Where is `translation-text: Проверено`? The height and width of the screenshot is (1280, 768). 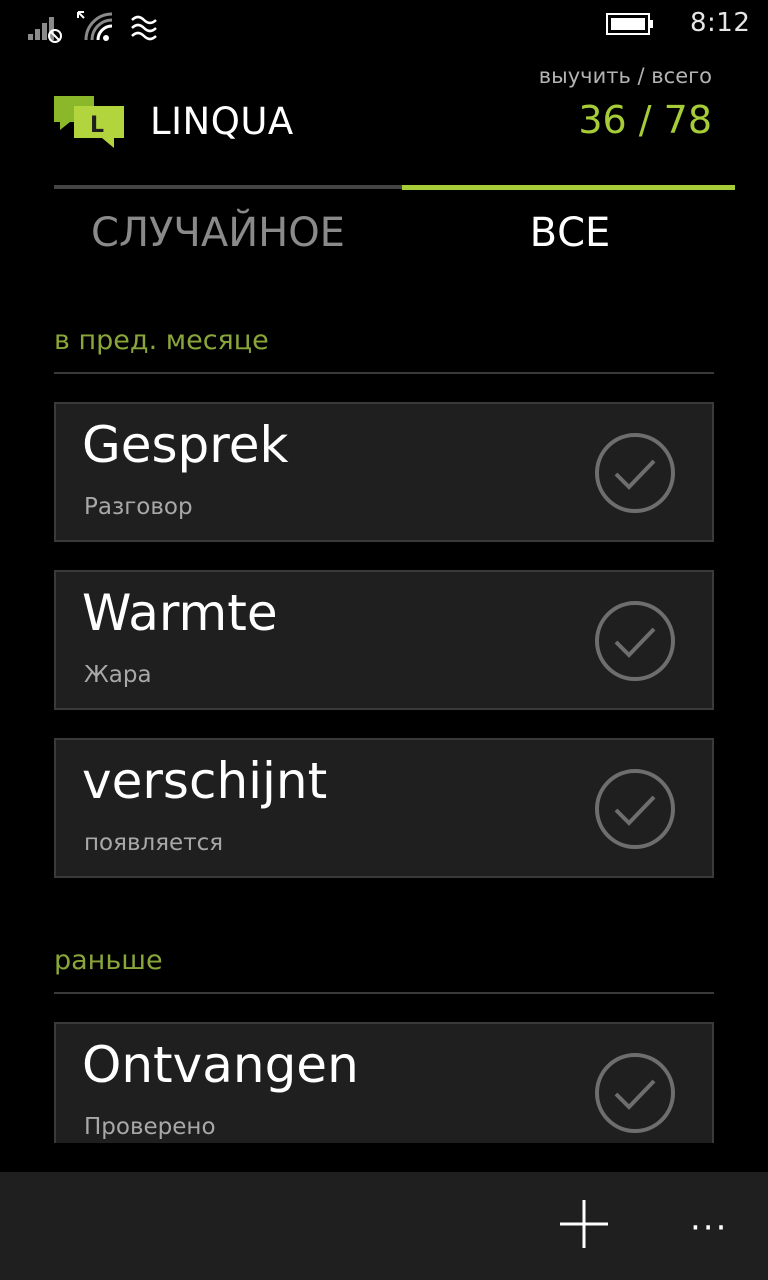
translation-text: Проверено is located at coordinates (150, 1127).